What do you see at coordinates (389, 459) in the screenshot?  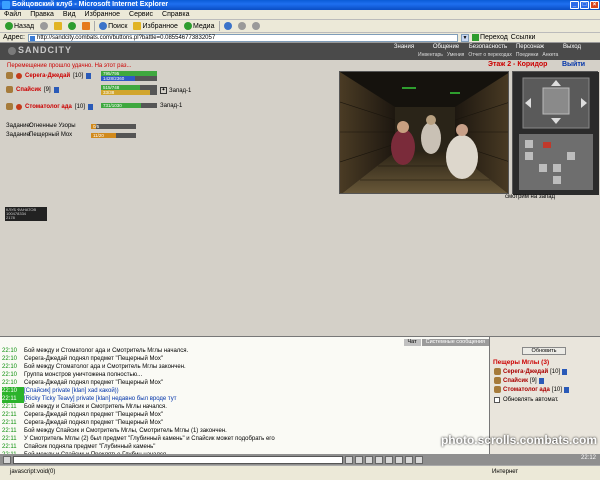 I see `settings-icon` at bounding box center [389, 459].